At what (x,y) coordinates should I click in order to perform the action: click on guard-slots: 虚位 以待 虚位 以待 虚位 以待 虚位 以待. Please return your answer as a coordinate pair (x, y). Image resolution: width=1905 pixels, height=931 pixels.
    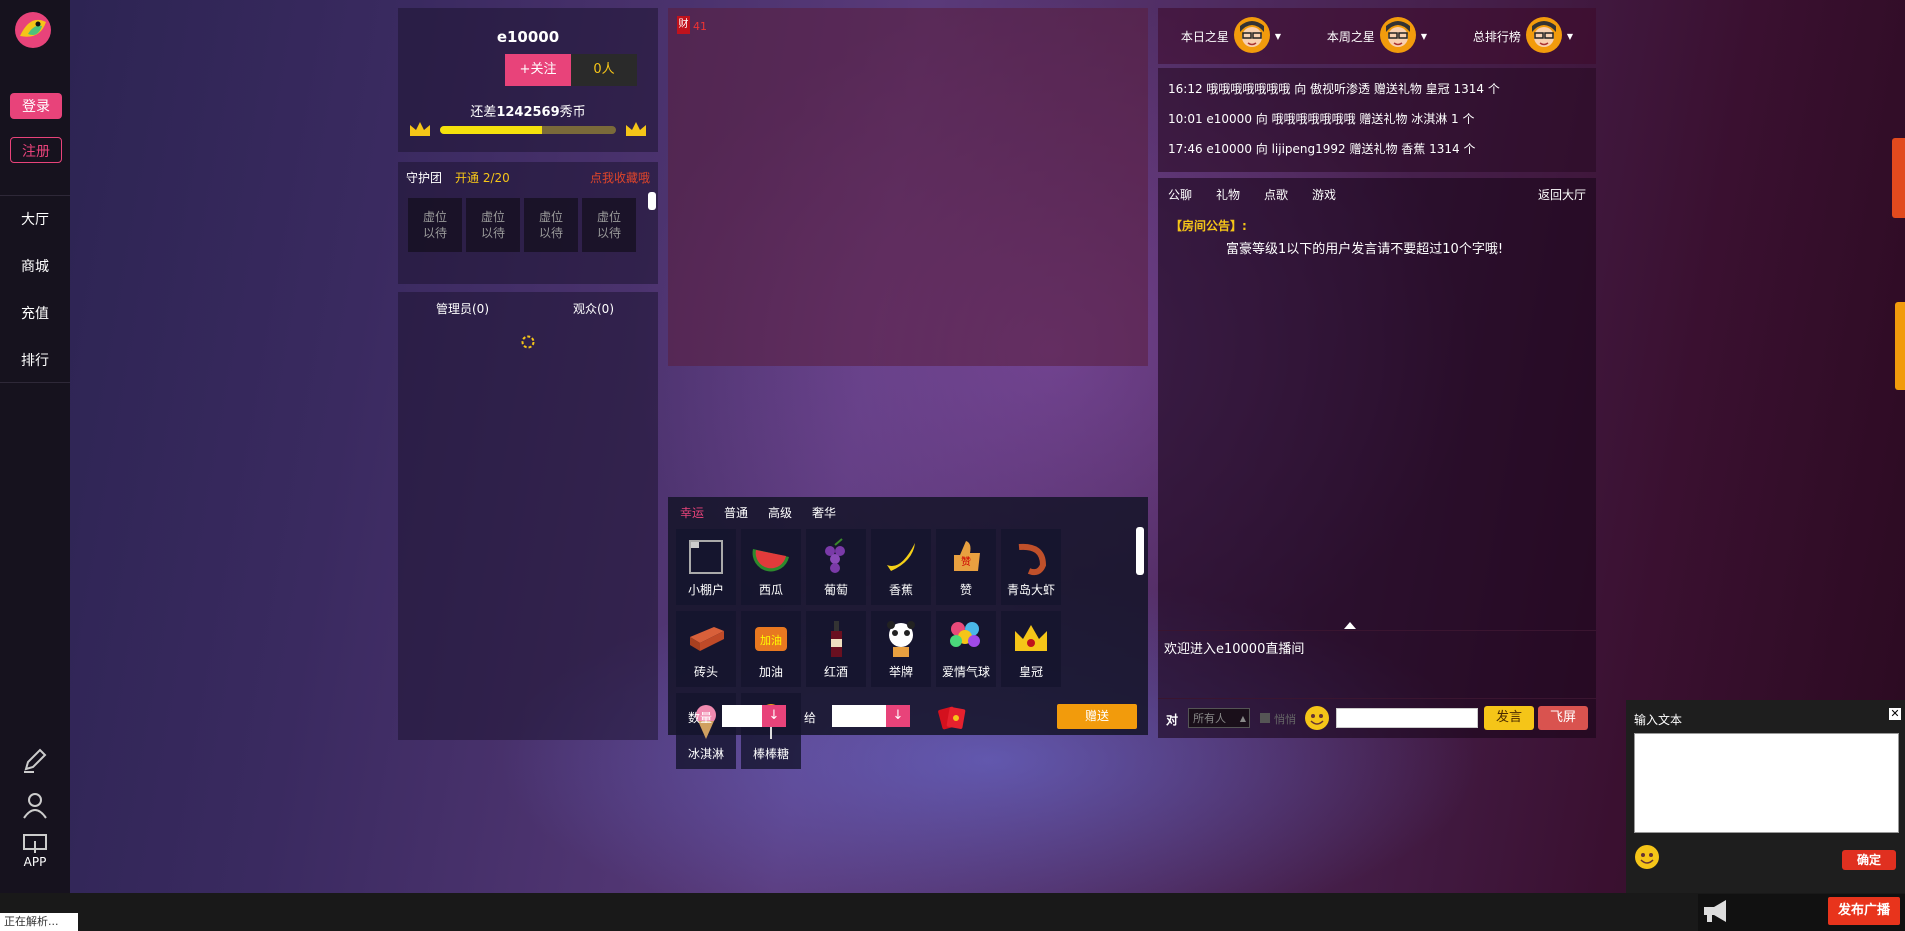
    Looking at the image, I should click on (522, 225).